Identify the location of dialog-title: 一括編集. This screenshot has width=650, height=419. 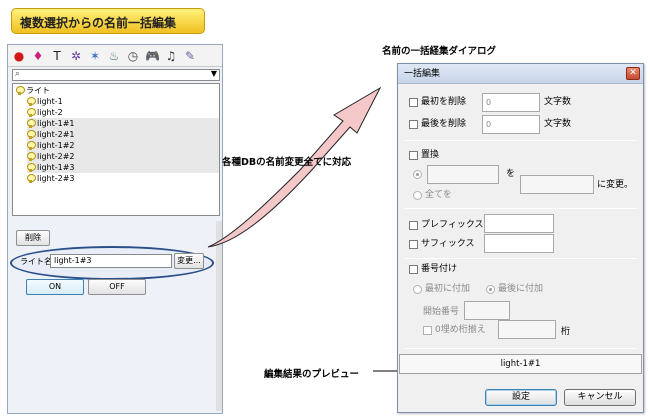
(422, 74).